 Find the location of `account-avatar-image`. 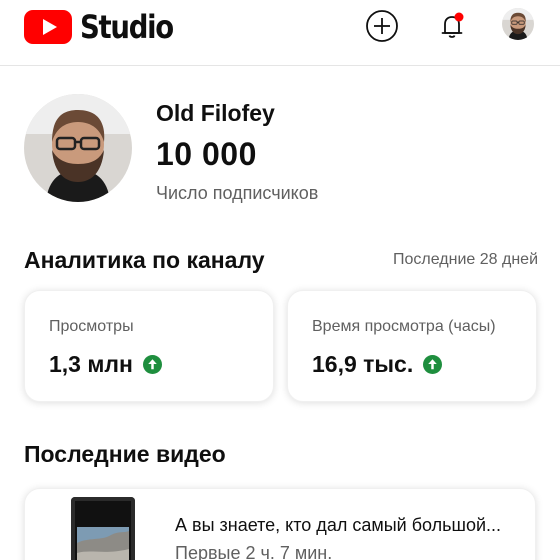

account-avatar-image is located at coordinates (518, 24).